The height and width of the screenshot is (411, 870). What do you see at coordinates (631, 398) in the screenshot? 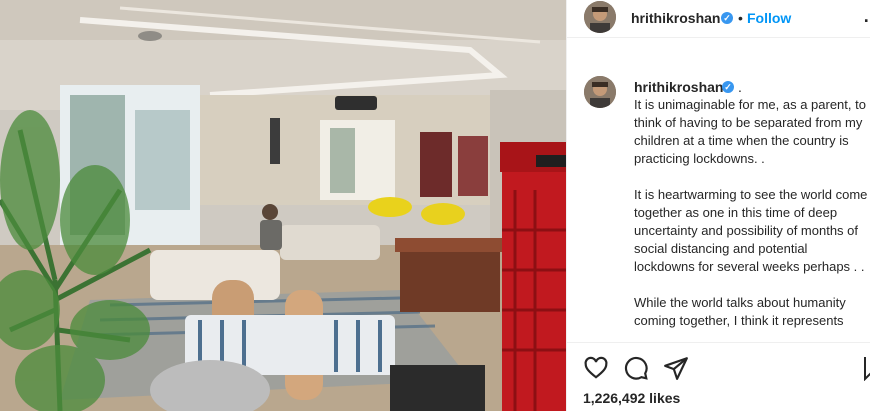
I see `likes-count: 1,226,492 likes` at bounding box center [631, 398].